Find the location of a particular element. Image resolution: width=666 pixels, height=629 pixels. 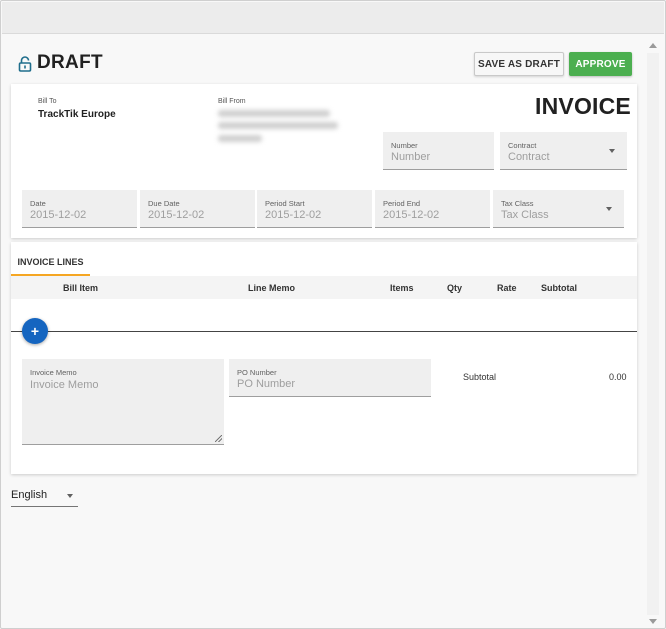

bill-from-label: Bill From is located at coordinates (232, 101).